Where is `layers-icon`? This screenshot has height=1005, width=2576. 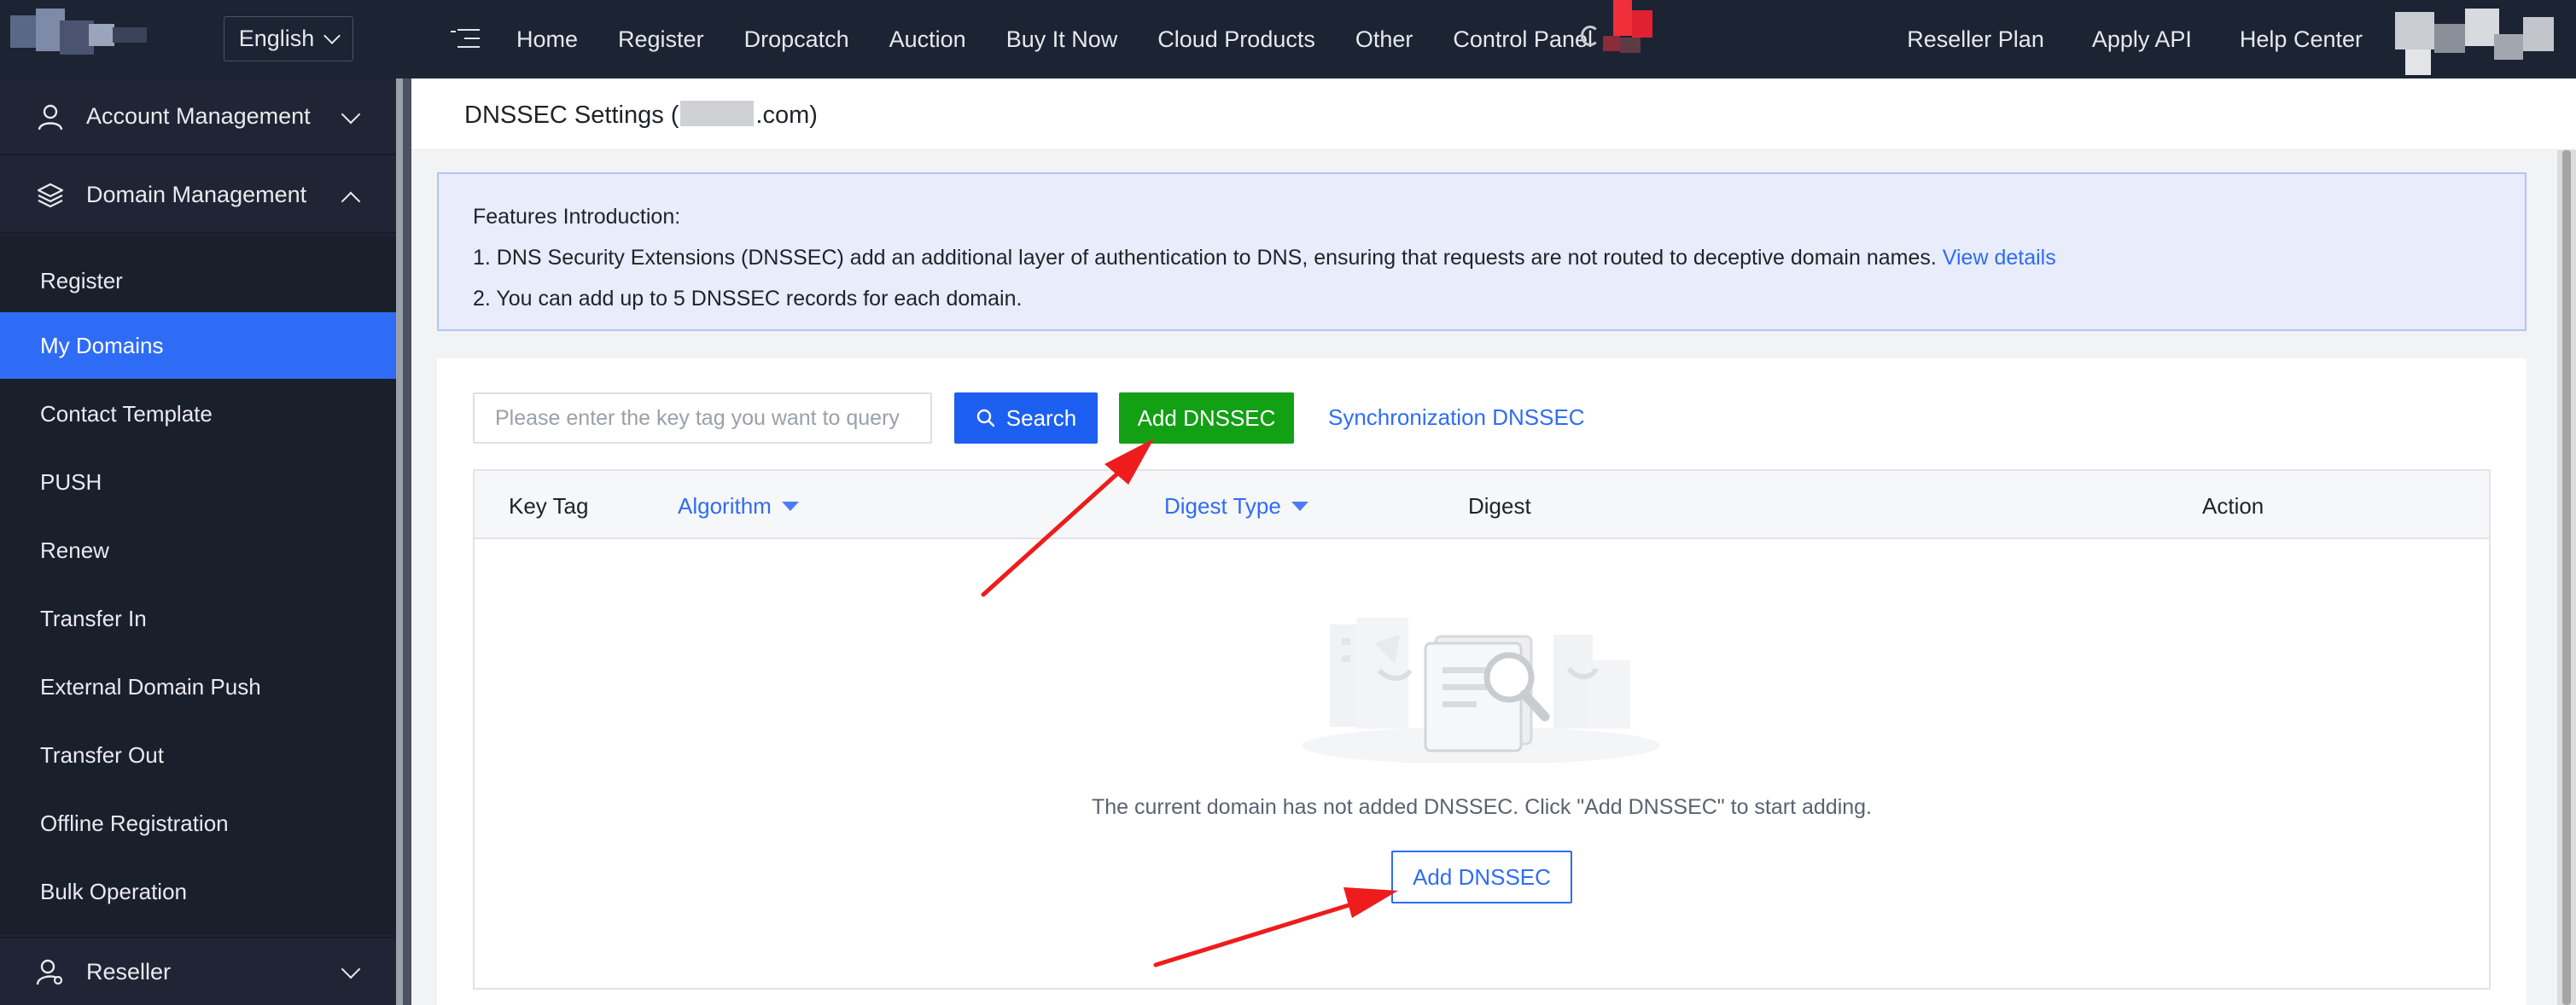
layers-icon is located at coordinates (50, 195).